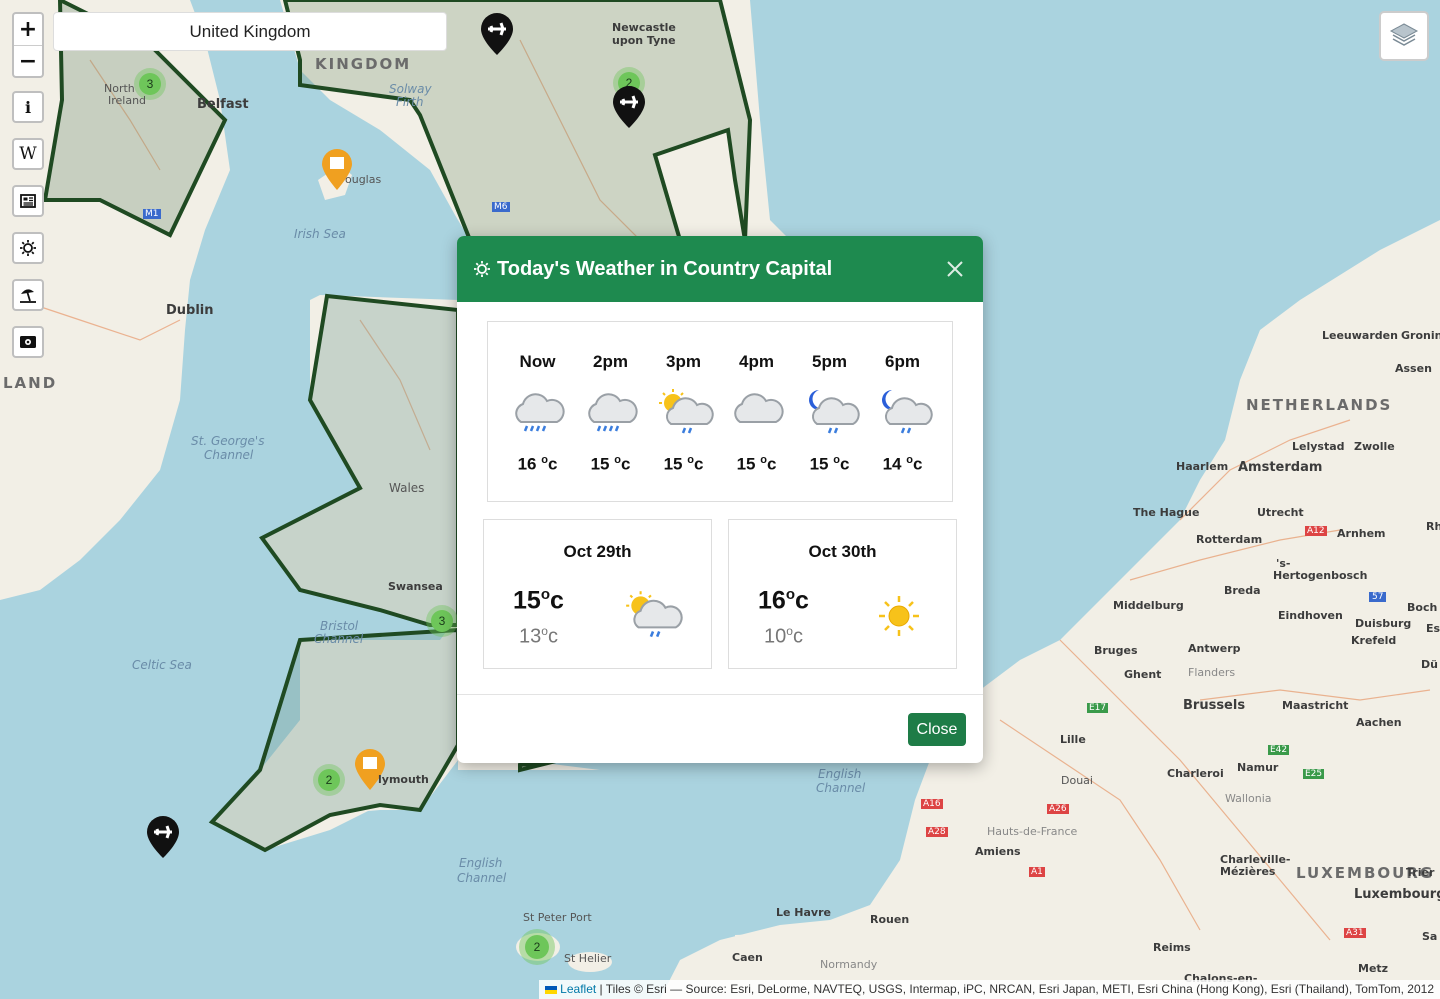 The height and width of the screenshot is (999, 1440). I want to click on day-low-temp: 10oc, so click(783, 636).